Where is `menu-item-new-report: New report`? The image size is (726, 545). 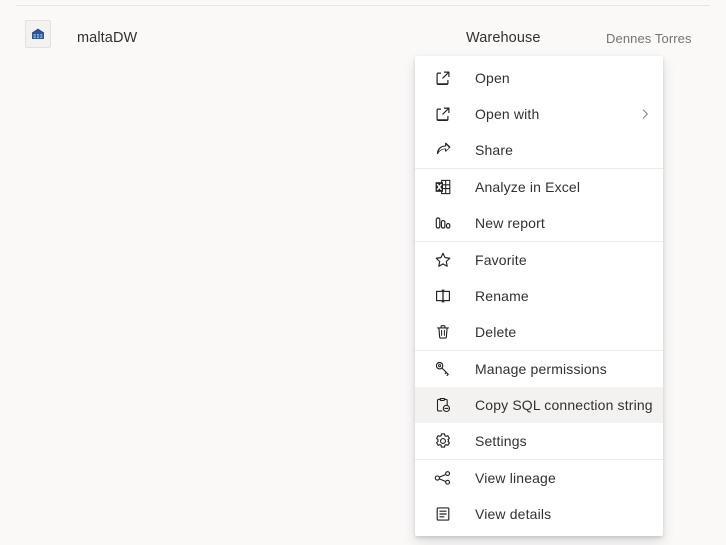 menu-item-new-report: New report is located at coordinates (539, 223).